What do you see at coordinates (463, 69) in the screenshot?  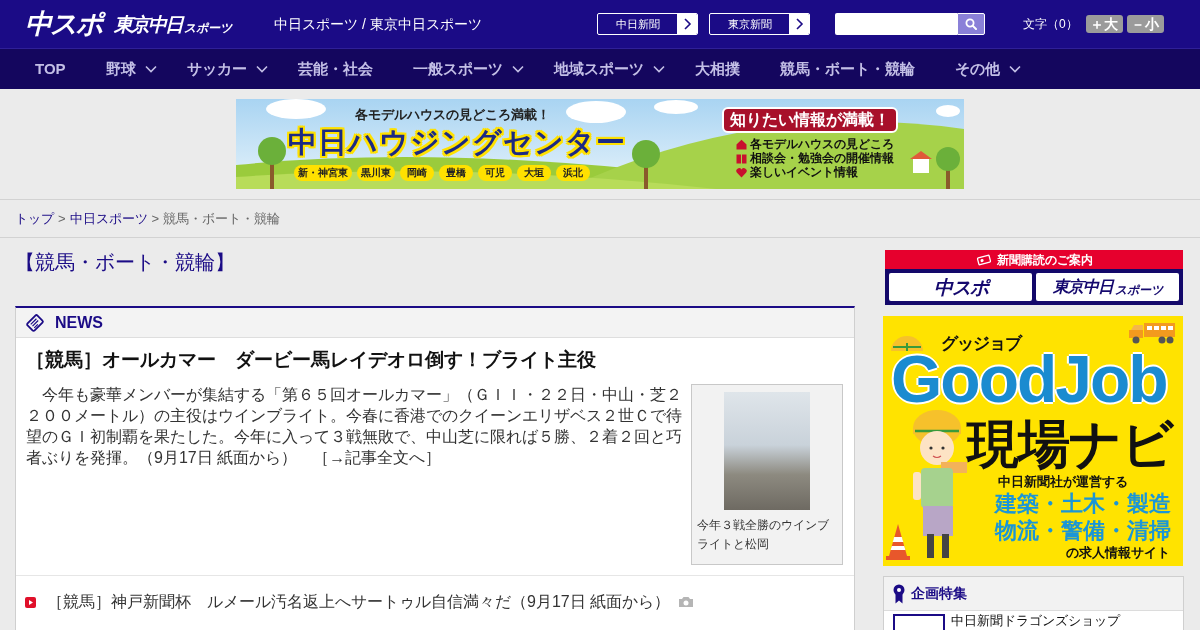 I see `nav-item: 一般スポーツ` at bounding box center [463, 69].